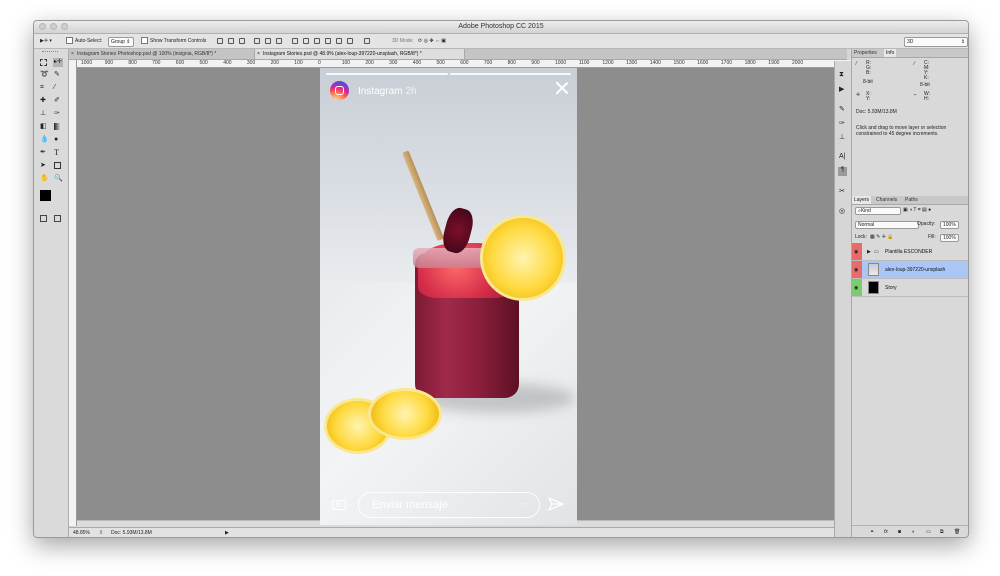  What do you see at coordinates (44, 178) in the screenshot?
I see `hand-tool-icon: ✋` at bounding box center [44, 178].